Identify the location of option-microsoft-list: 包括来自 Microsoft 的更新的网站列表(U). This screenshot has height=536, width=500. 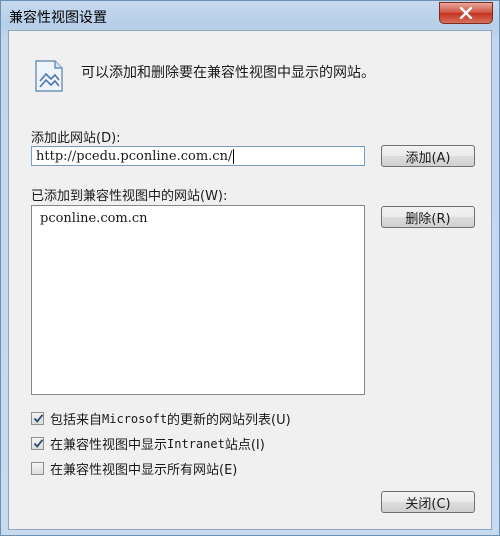
(161, 418).